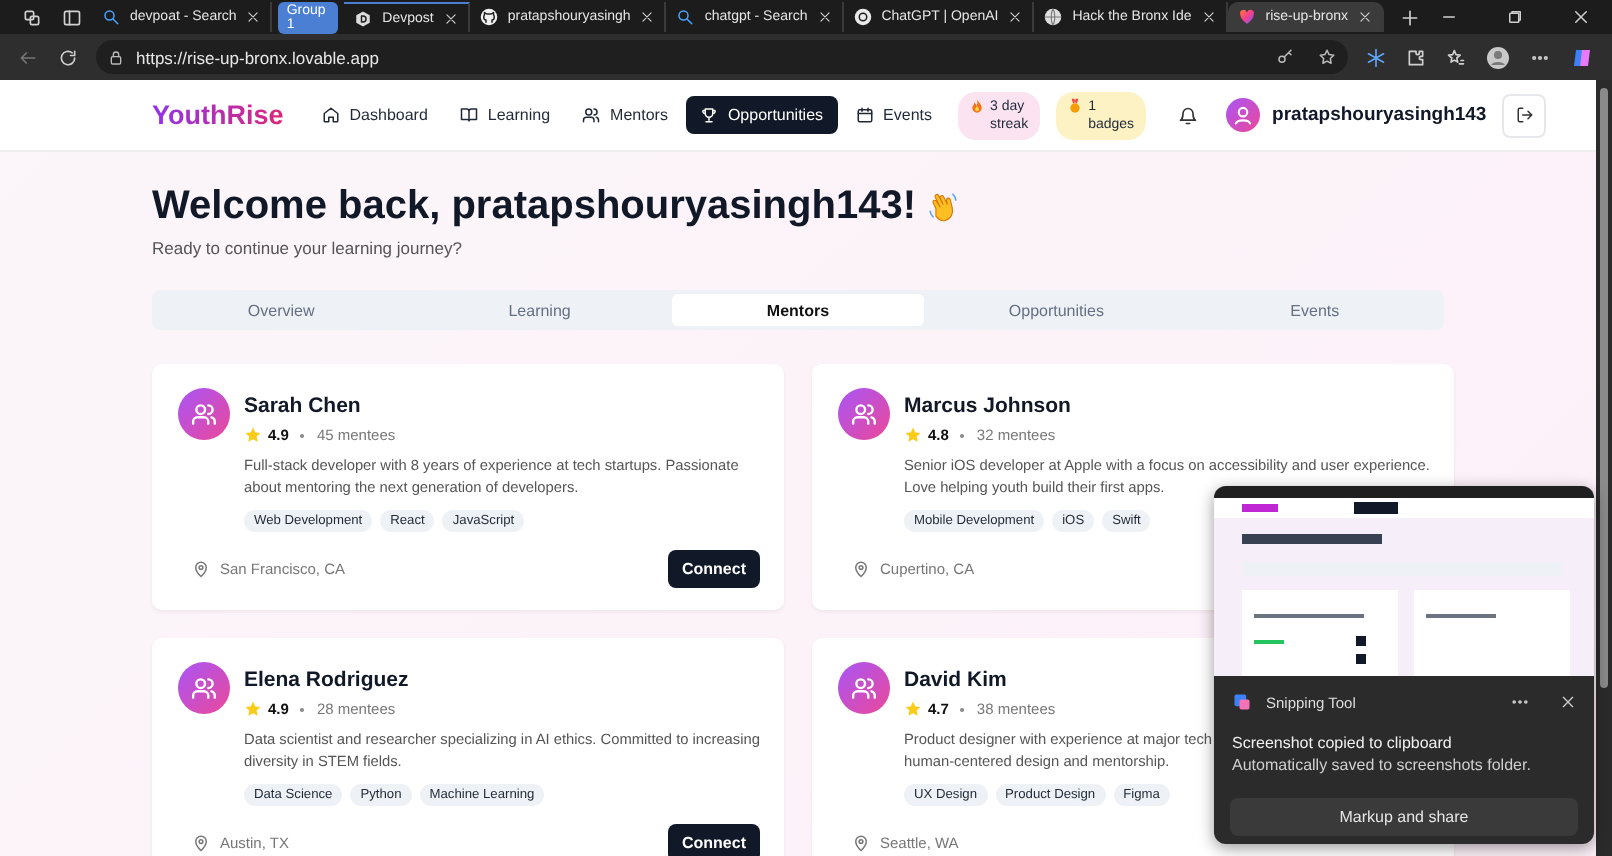  Describe the element at coordinates (1327, 57) in the screenshot. I see `favorite-star-icon` at that location.